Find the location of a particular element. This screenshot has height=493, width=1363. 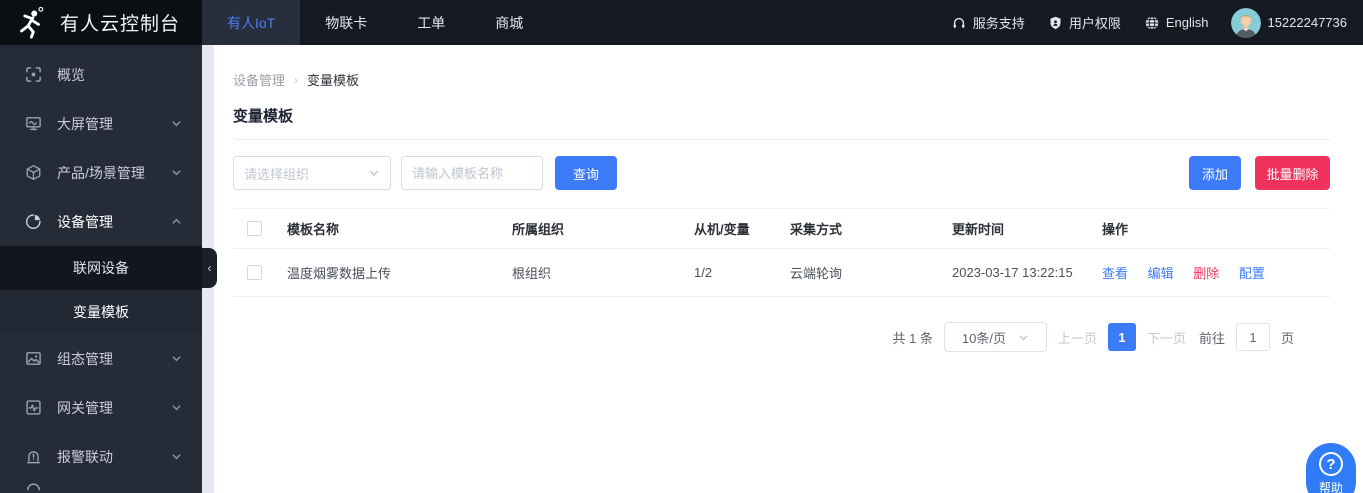

account-number: 15222247736 is located at coordinates (1307, 22).